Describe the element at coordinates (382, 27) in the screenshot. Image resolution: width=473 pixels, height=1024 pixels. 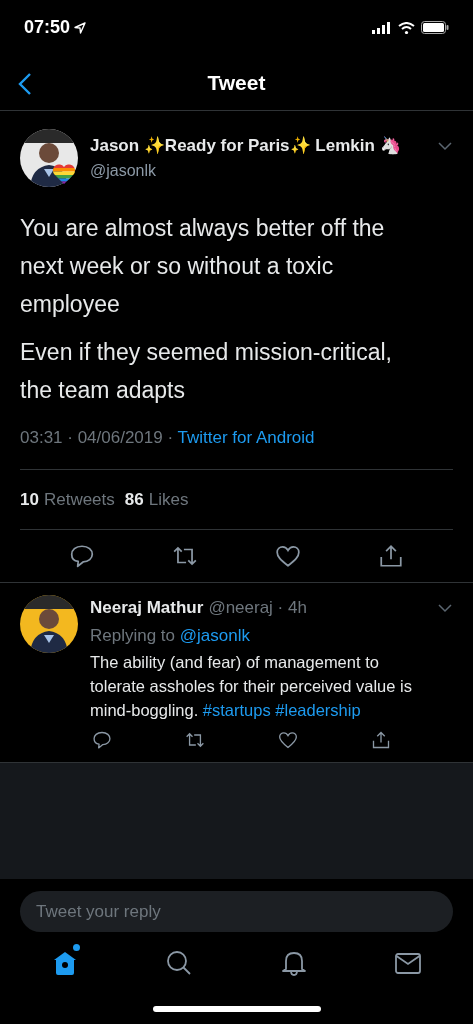
I see `signal-icon` at that location.